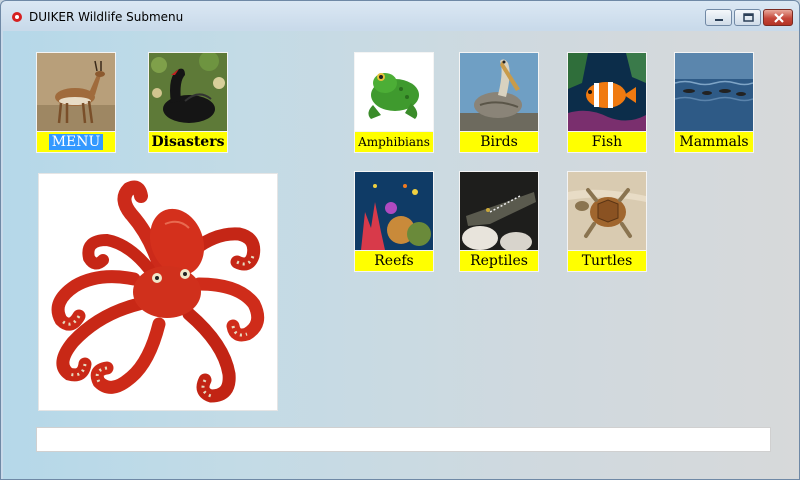 The height and width of the screenshot is (480, 800). What do you see at coordinates (499, 92) in the screenshot?
I see `pelican-image` at bounding box center [499, 92].